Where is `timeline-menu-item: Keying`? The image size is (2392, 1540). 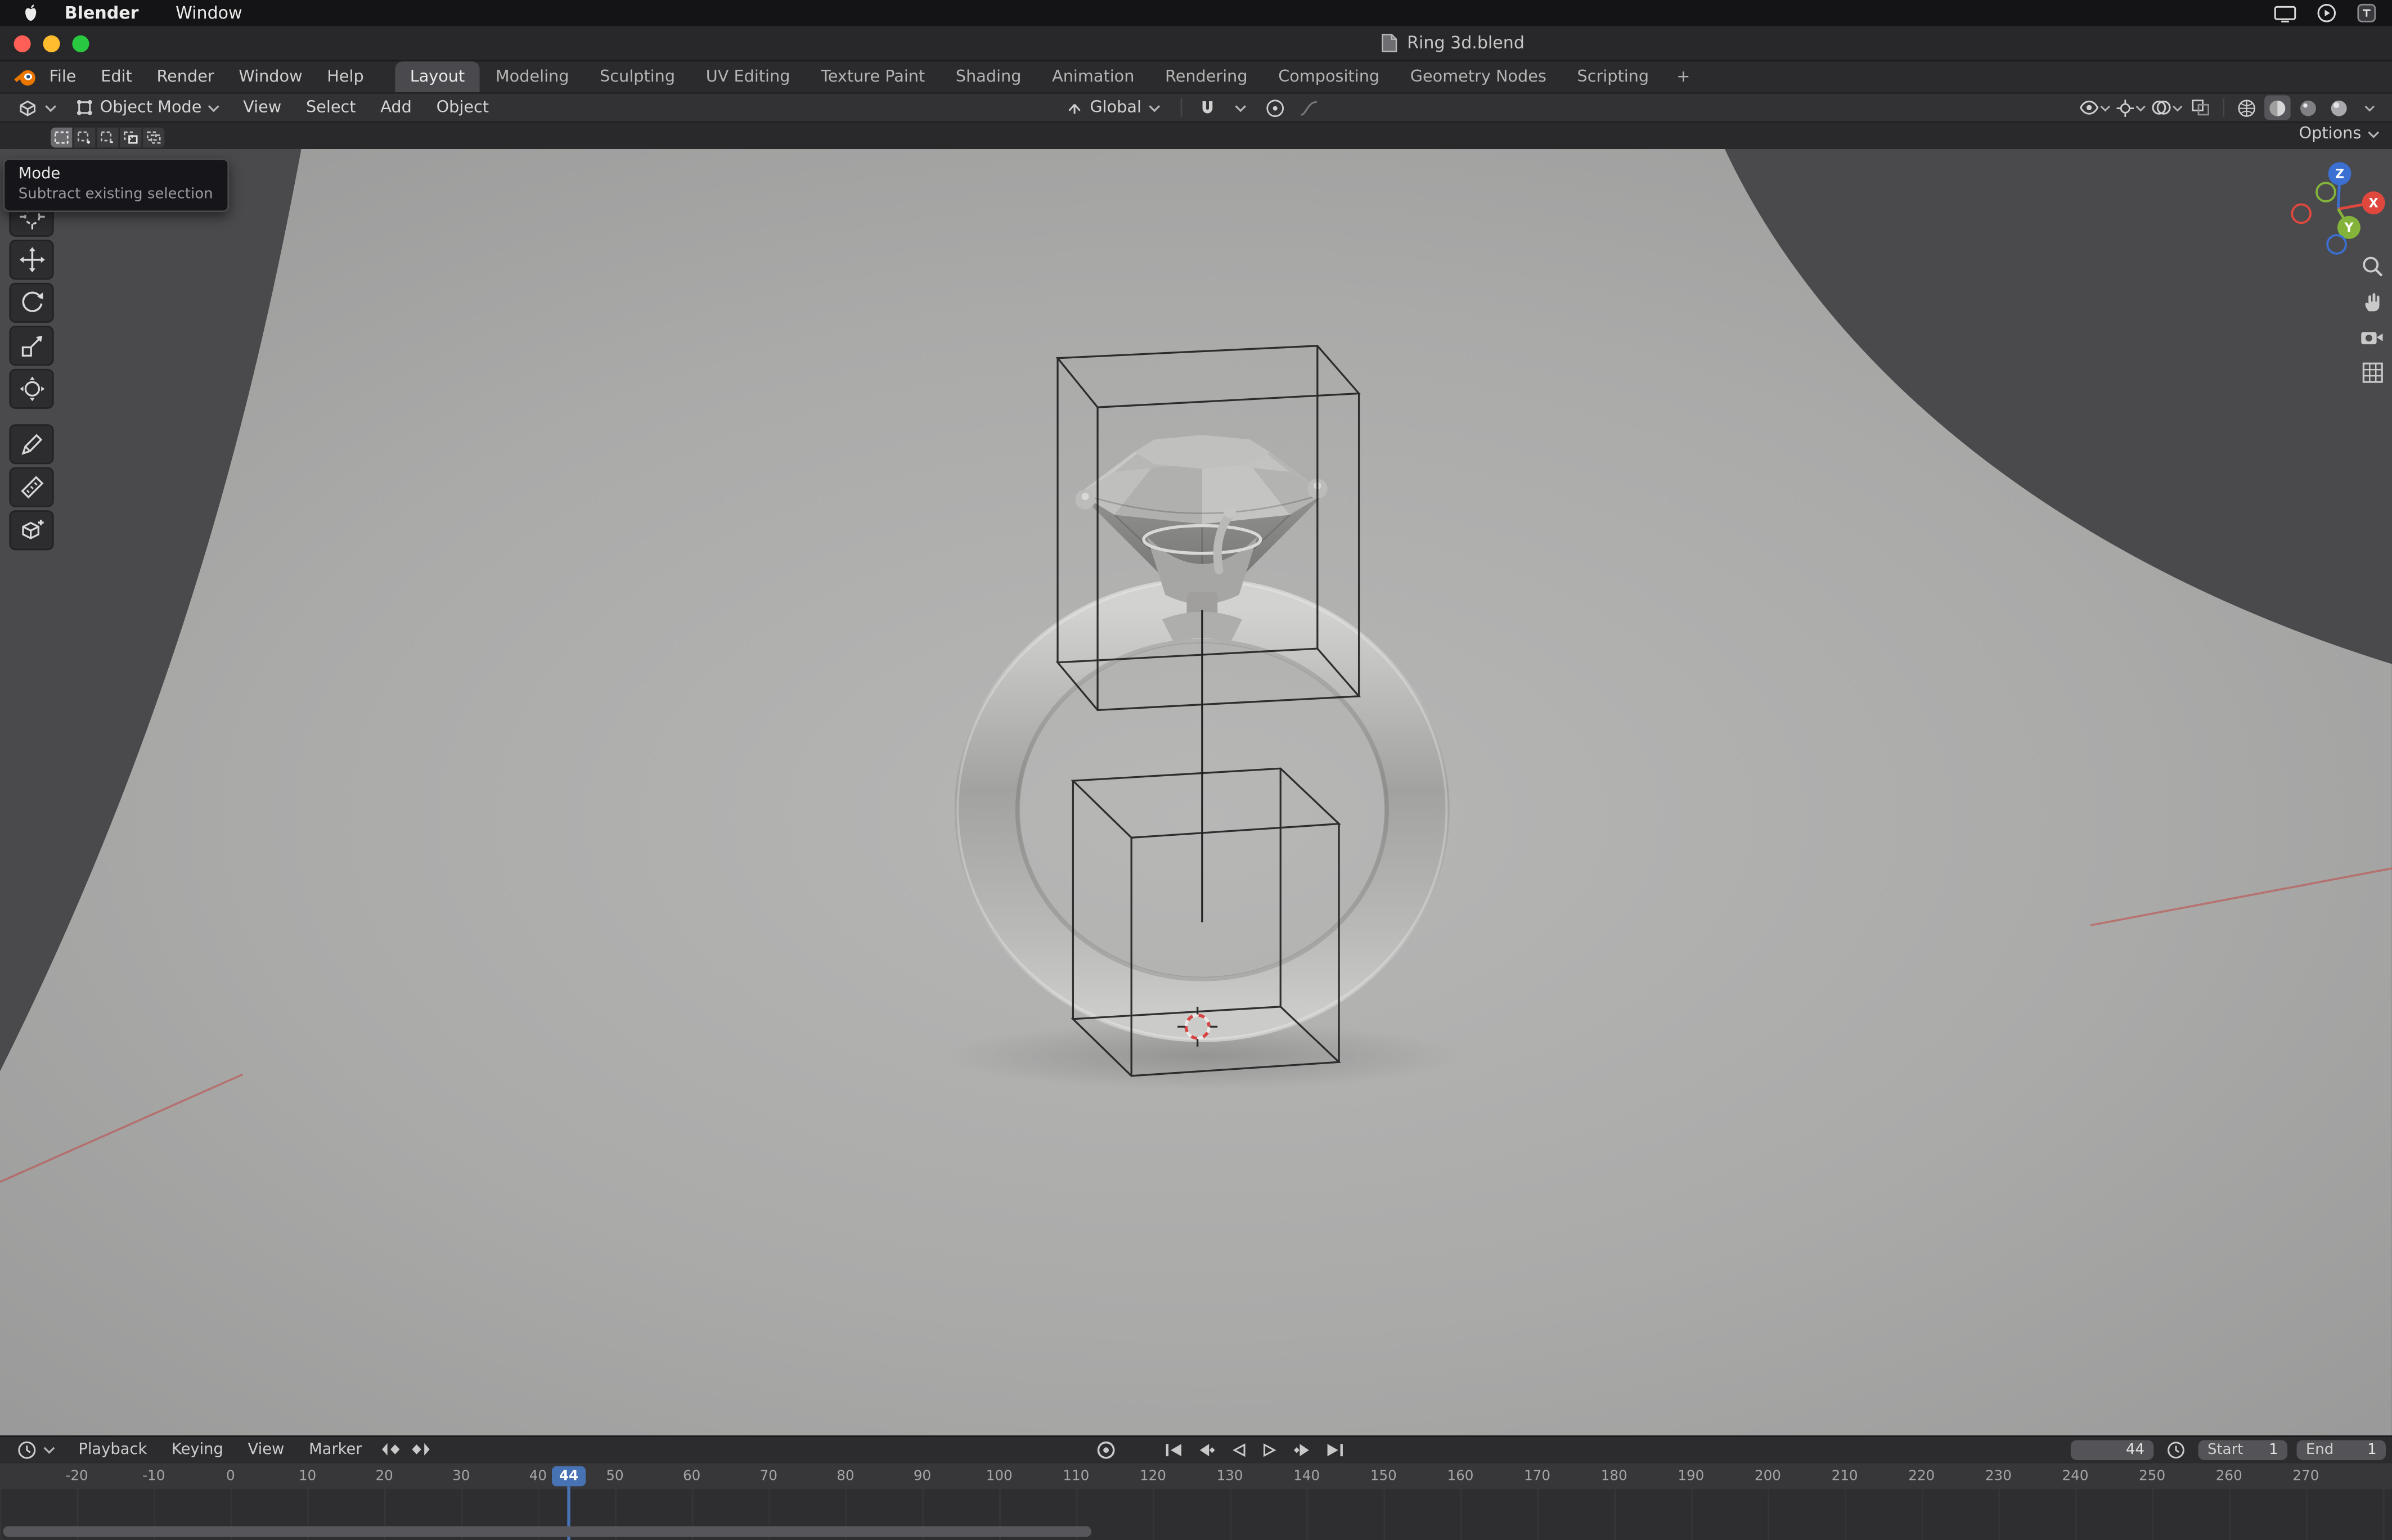
timeline-menu-item: Keying is located at coordinates (197, 1449).